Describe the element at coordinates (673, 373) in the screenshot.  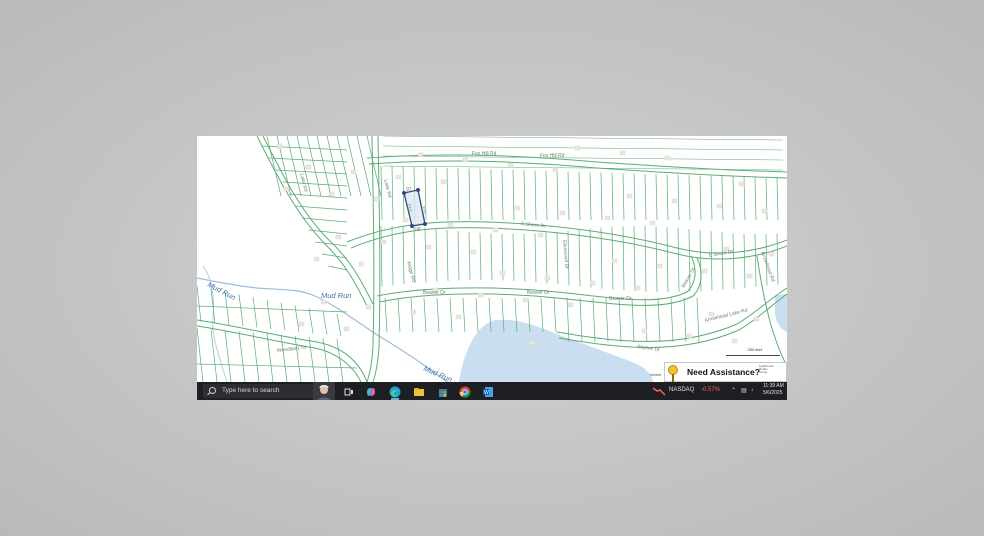
I see `lightbulb-icon` at that location.